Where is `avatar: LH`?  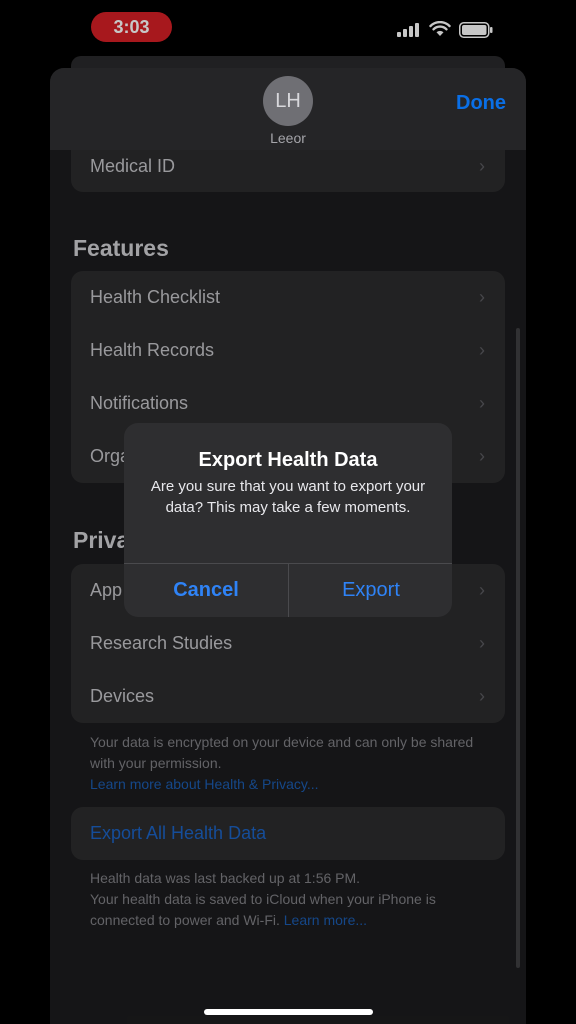 avatar: LH is located at coordinates (288, 101).